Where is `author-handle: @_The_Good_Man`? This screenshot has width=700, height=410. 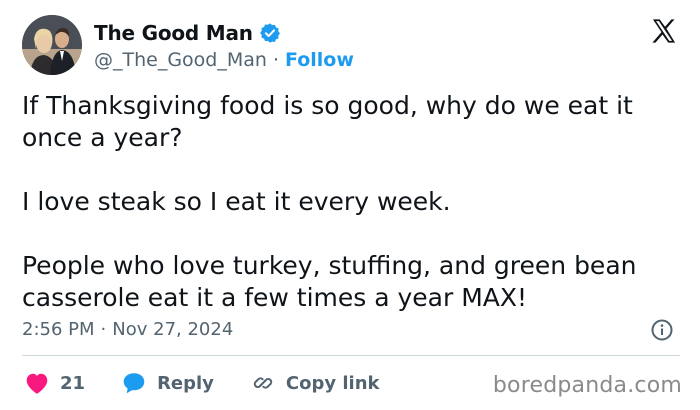
author-handle: @_The_Good_Man is located at coordinates (180, 60).